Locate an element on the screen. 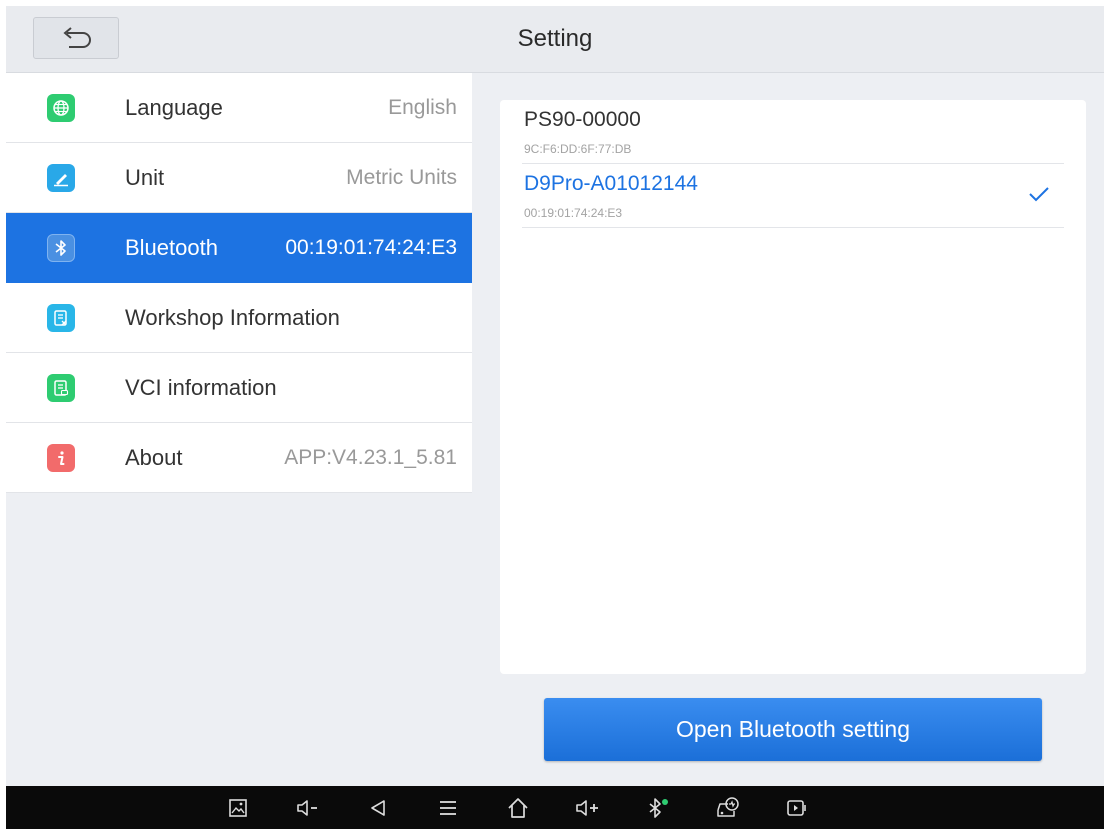 This screenshot has width=1110, height=835. sidebar-item-label: Workshop Information is located at coordinates (232, 317).